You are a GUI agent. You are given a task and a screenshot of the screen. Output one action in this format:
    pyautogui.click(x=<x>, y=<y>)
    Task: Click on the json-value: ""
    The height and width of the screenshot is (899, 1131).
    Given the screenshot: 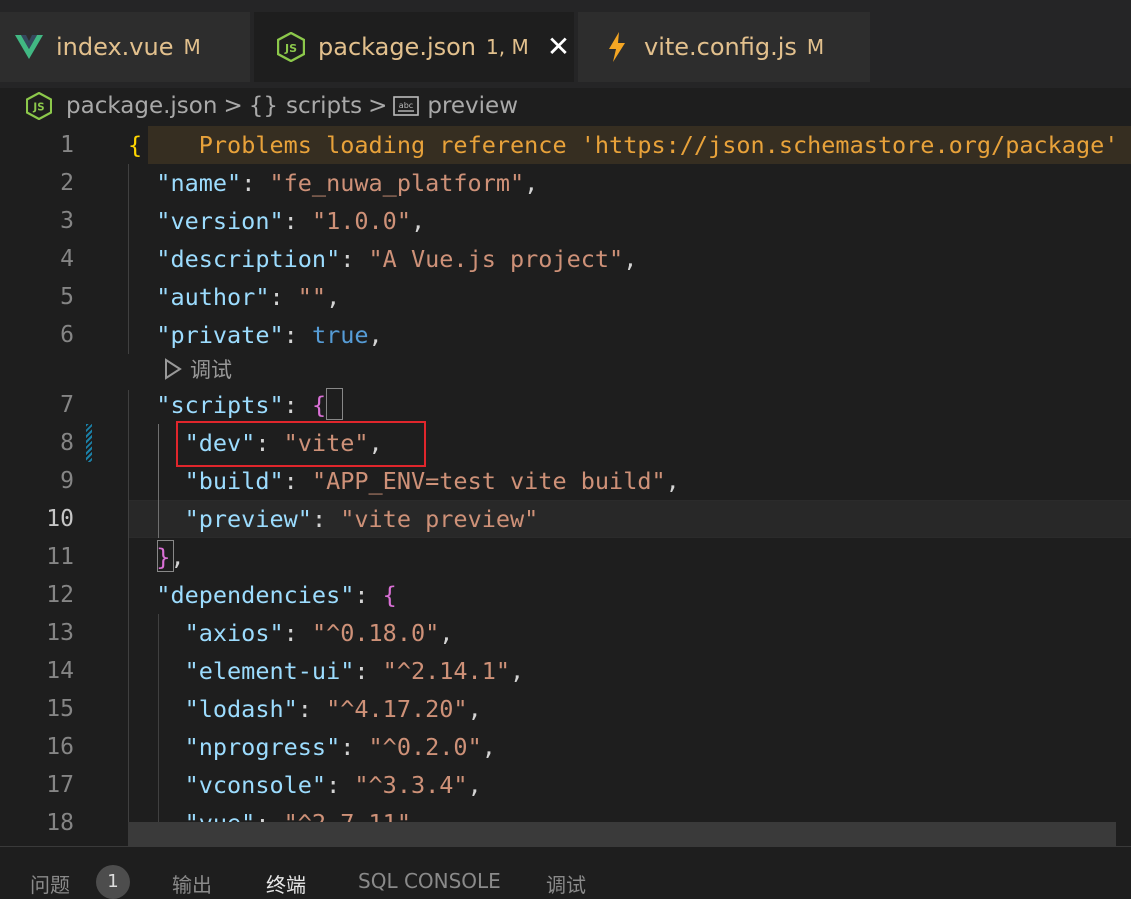 What is the action you would take?
    pyautogui.click(x=312, y=297)
    